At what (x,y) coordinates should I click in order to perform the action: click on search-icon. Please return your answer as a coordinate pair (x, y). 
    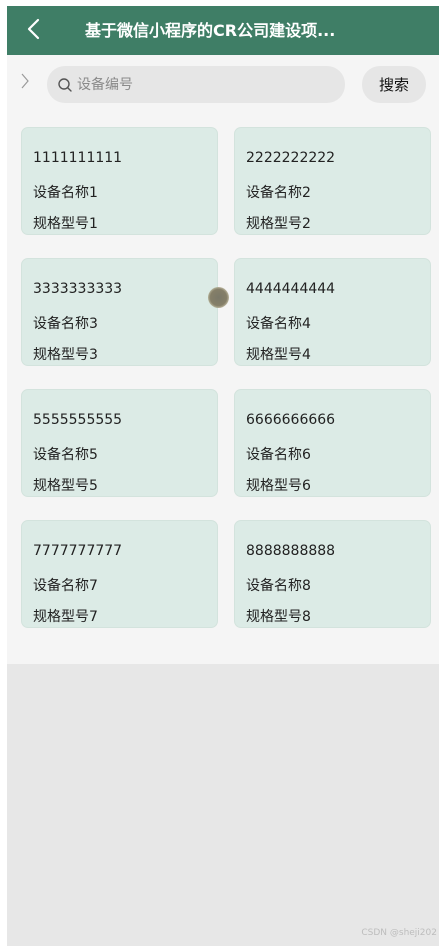
    Looking at the image, I should click on (65, 85).